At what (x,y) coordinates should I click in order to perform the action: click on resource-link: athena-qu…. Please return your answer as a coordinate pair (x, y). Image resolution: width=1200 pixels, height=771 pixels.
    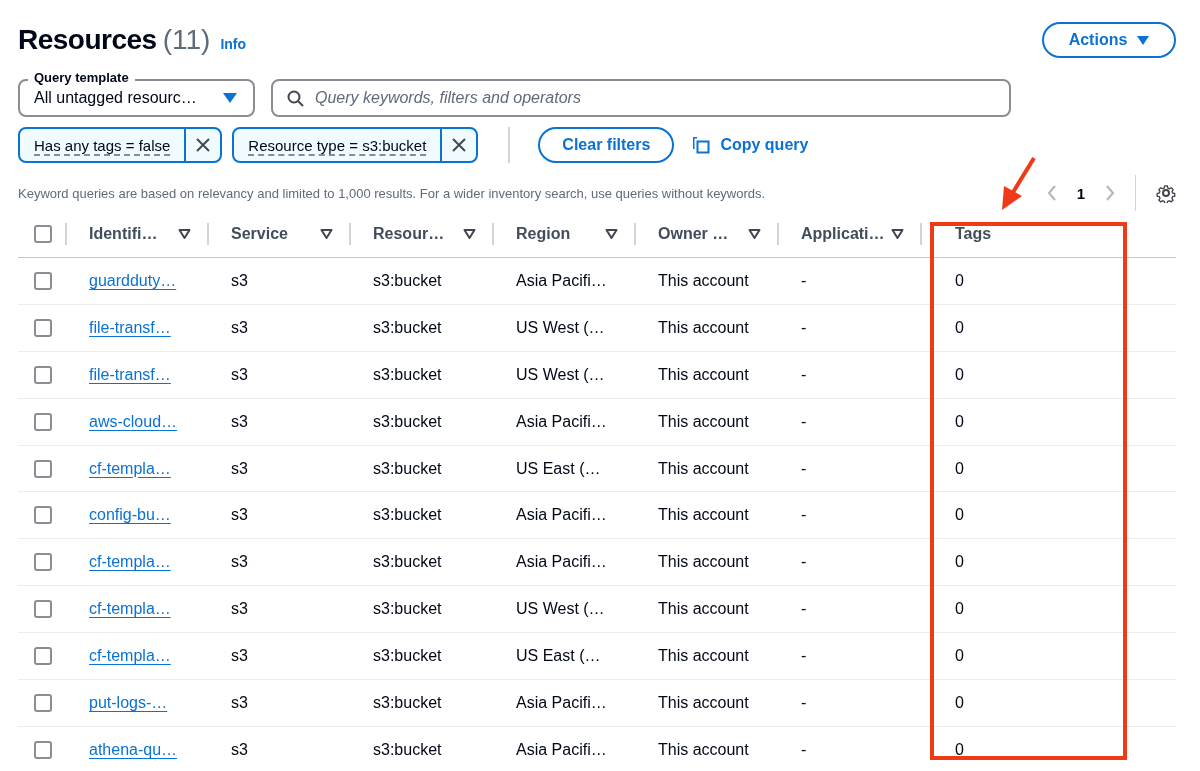
    Looking at the image, I should click on (133, 749).